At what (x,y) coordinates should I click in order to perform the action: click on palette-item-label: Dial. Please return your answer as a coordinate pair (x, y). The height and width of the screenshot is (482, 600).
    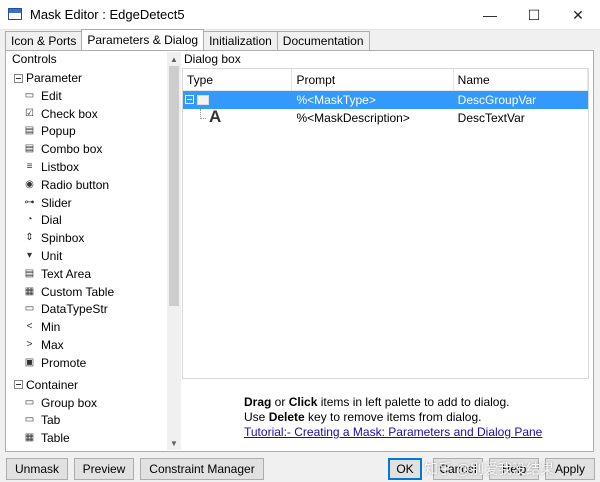
    Looking at the image, I should click on (51, 220).